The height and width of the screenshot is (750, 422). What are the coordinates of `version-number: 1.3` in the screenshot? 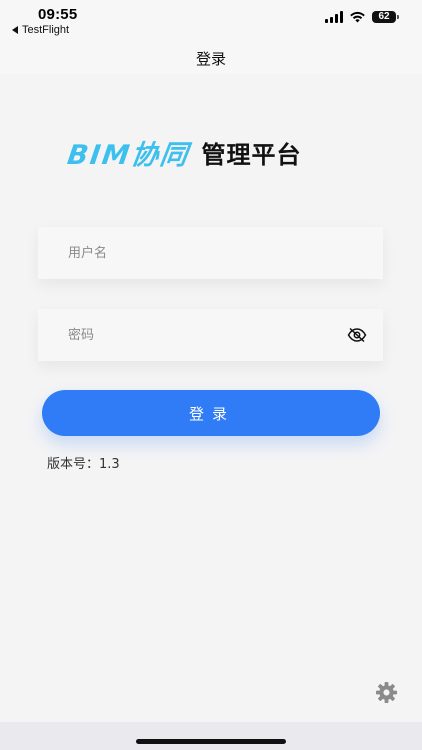 It's located at (109, 464).